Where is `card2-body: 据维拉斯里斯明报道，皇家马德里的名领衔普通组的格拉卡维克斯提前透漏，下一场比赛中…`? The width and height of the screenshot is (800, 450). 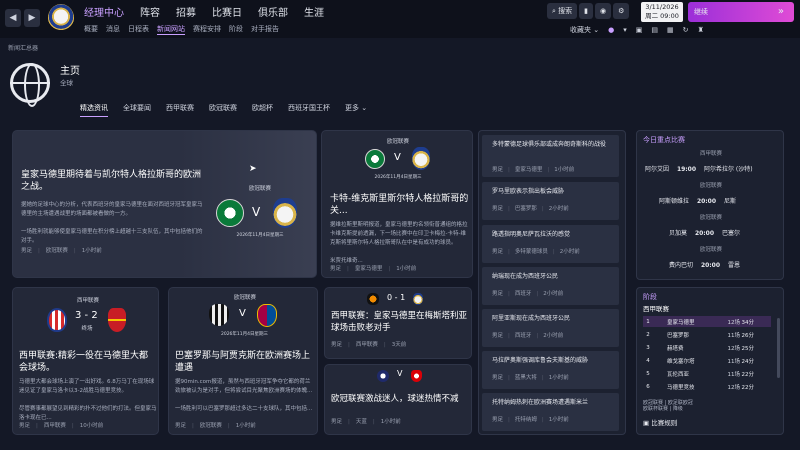 card2-body: 据维拉斯里斯明报道，皇家马德里的名领衔普通组的格拉卡维克斯提前透漏，下一场比赛中… is located at coordinates (399, 243).